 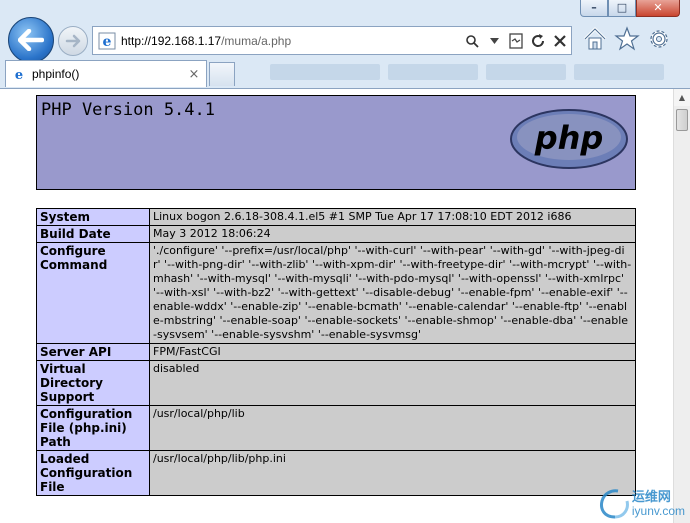 I want to click on tab-strip: e phpinfo() ×, so click(x=345, y=74).